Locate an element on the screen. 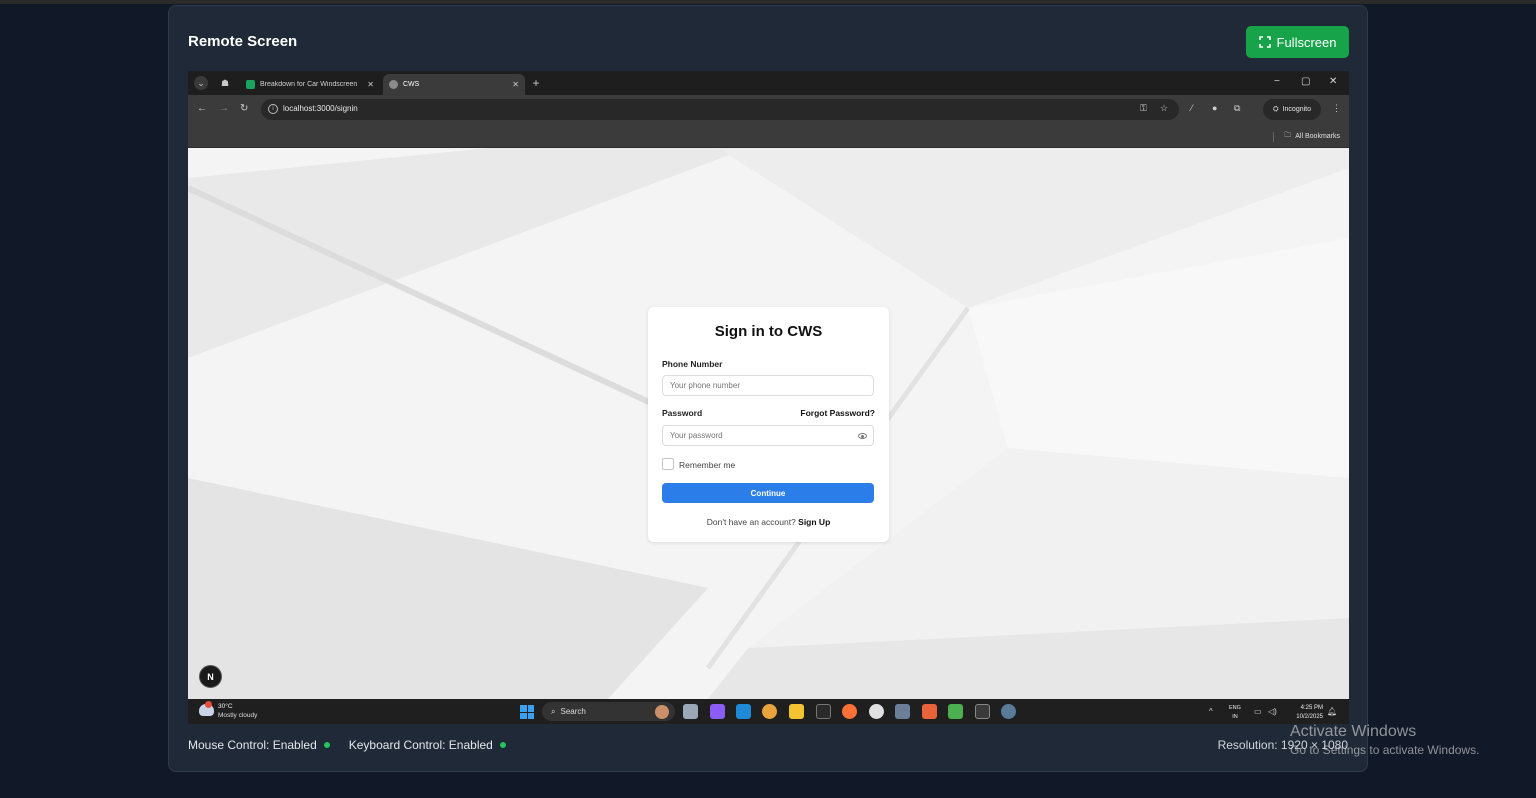 This screenshot has width=1536, height=798. keyboard-status-dot is located at coordinates (502, 745).